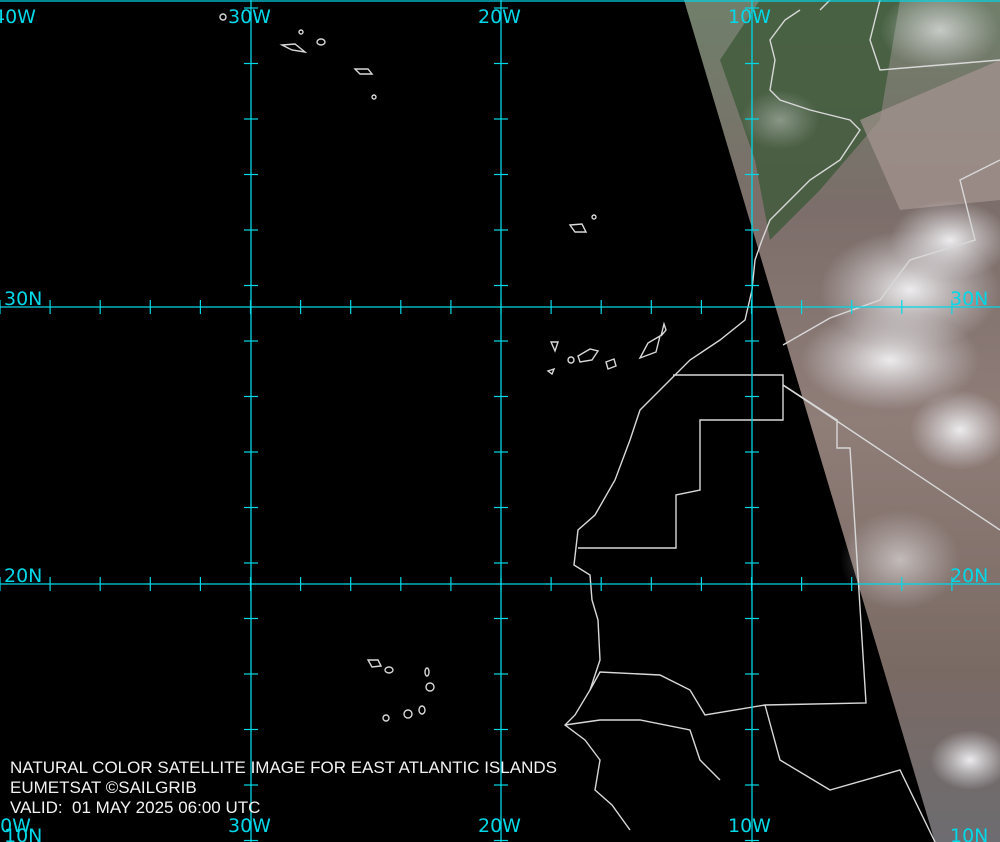 This screenshot has height=842, width=1000. Describe the element at coordinates (499, 826) in the screenshot. I see `lon-label-20w-bottom: 20W` at that location.